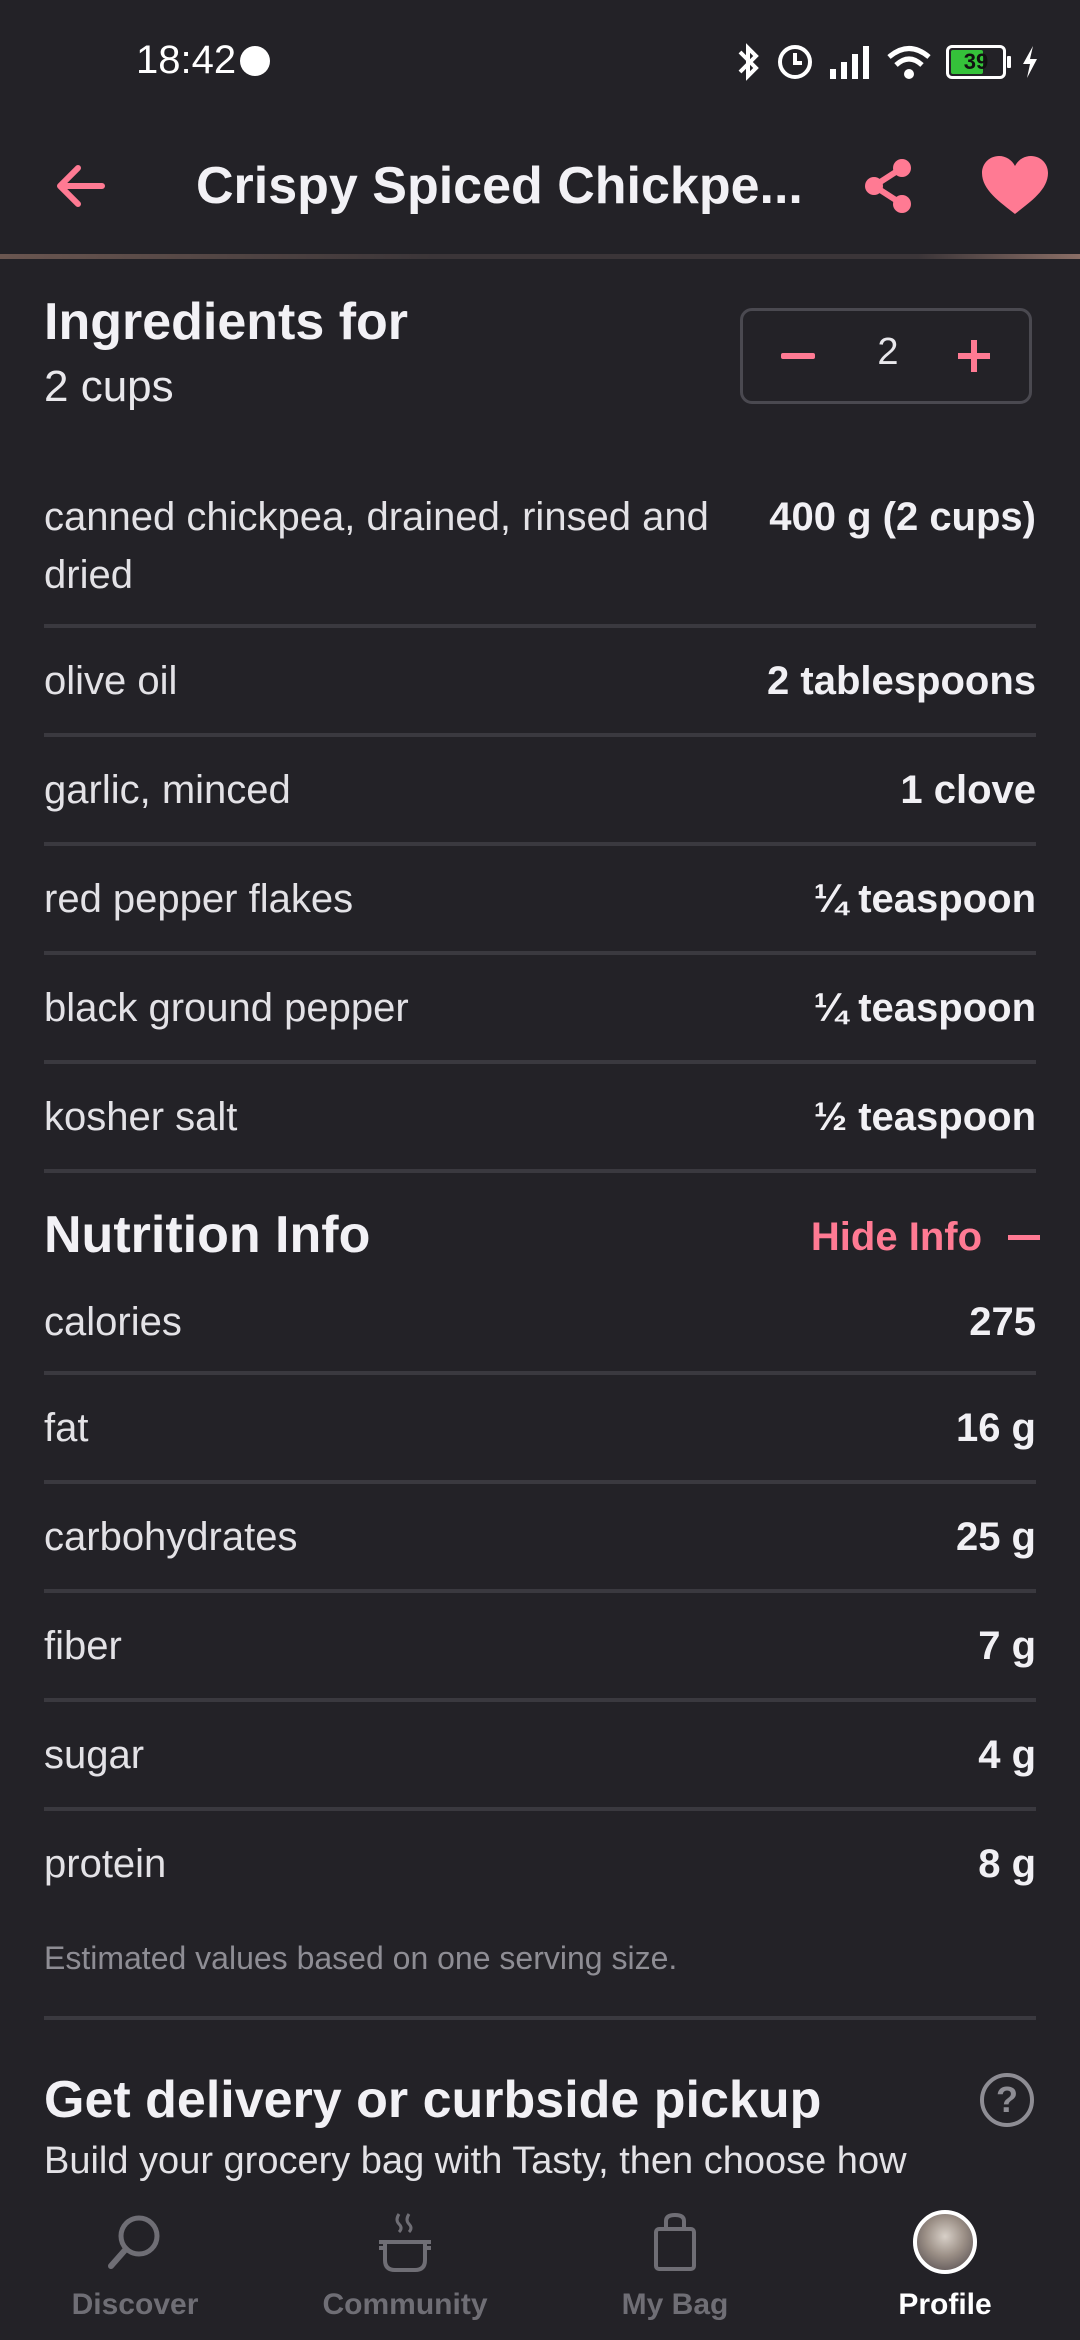 This screenshot has width=1080, height=2340. I want to click on back-button, so click(80, 186).